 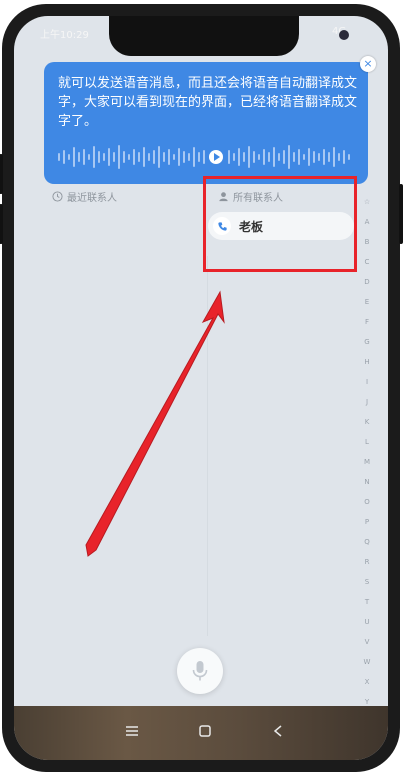 I want to click on home-square-icon, so click(x=205, y=731).